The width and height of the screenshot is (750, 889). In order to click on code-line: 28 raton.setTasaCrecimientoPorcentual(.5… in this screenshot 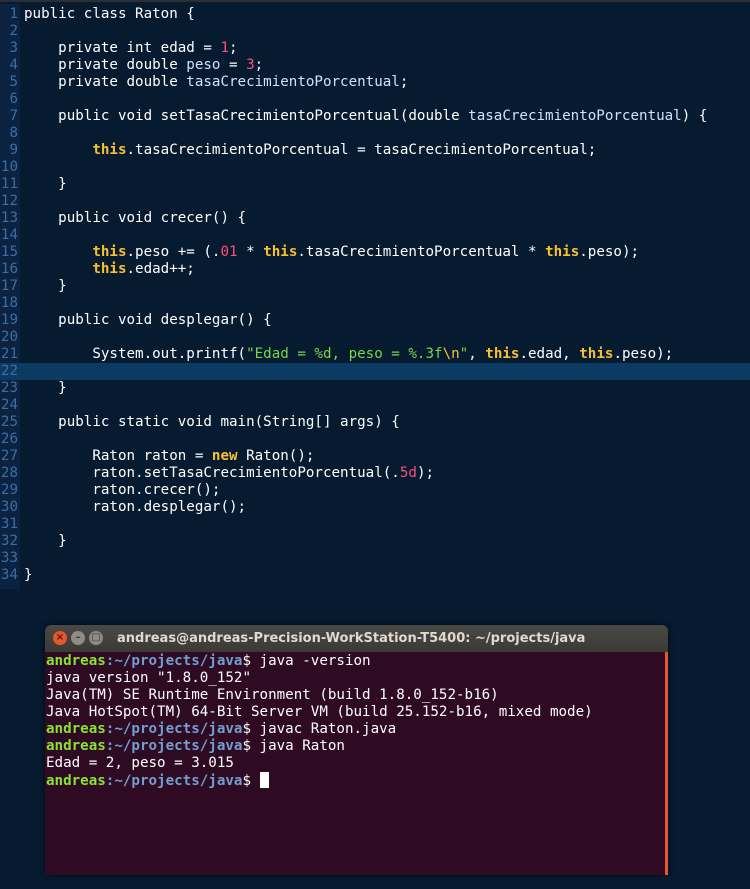, I will do `click(375, 473)`.